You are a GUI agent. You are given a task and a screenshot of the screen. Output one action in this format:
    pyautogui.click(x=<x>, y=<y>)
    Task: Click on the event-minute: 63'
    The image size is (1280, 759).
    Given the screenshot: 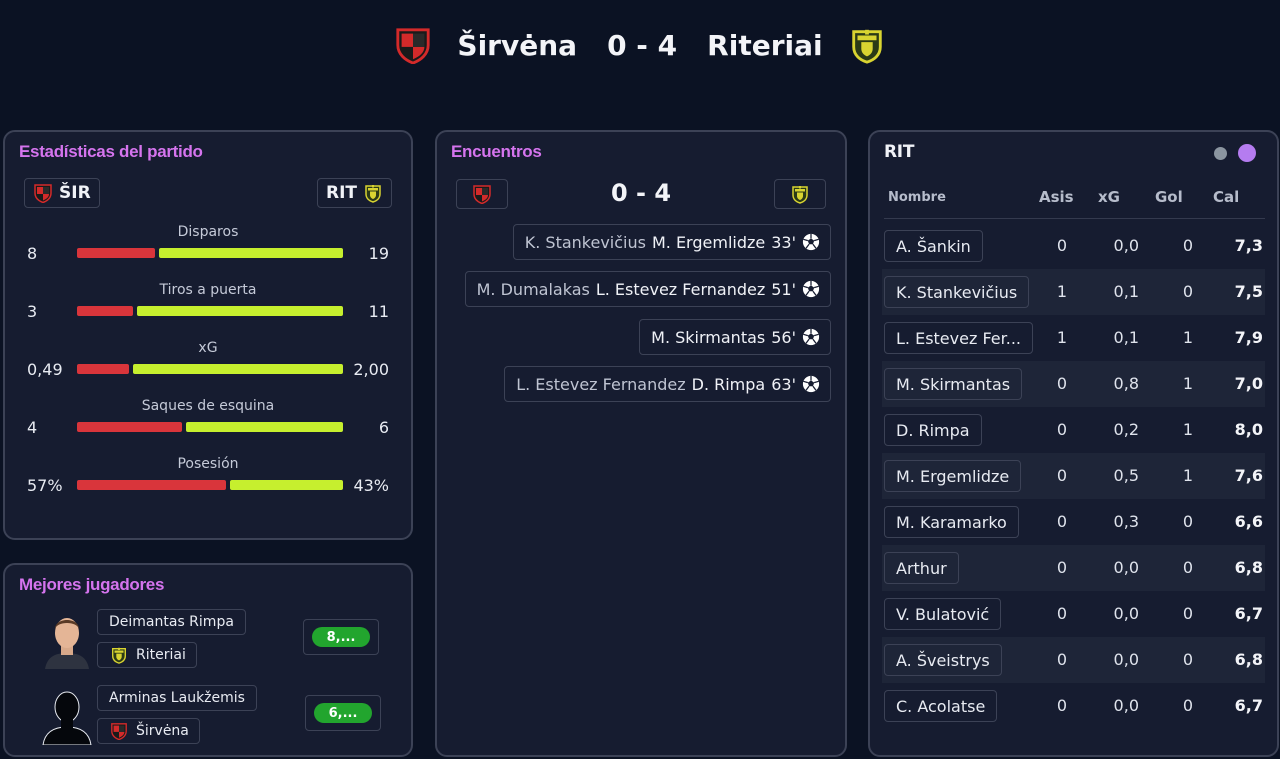 What is the action you would take?
    pyautogui.click(x=783, y=384)
    